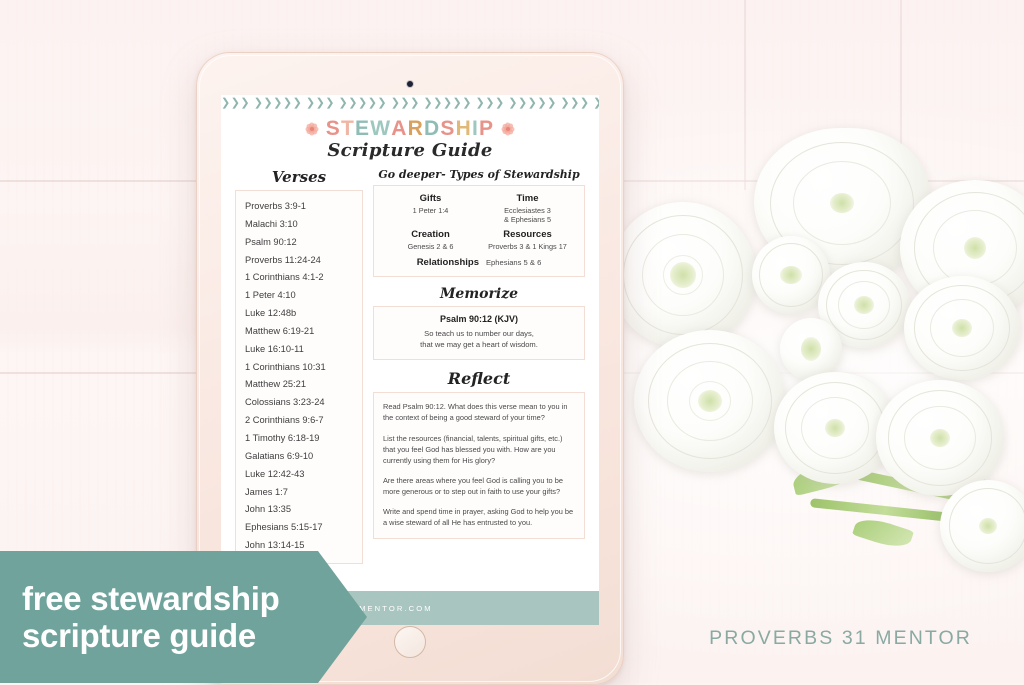  I want to click on front-camera-icon, so click(410, 84).